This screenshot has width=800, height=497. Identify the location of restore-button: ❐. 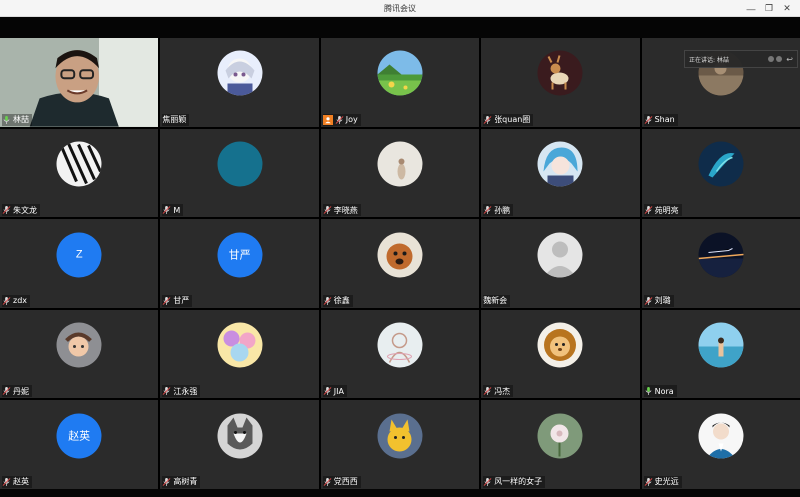
(769, 8).